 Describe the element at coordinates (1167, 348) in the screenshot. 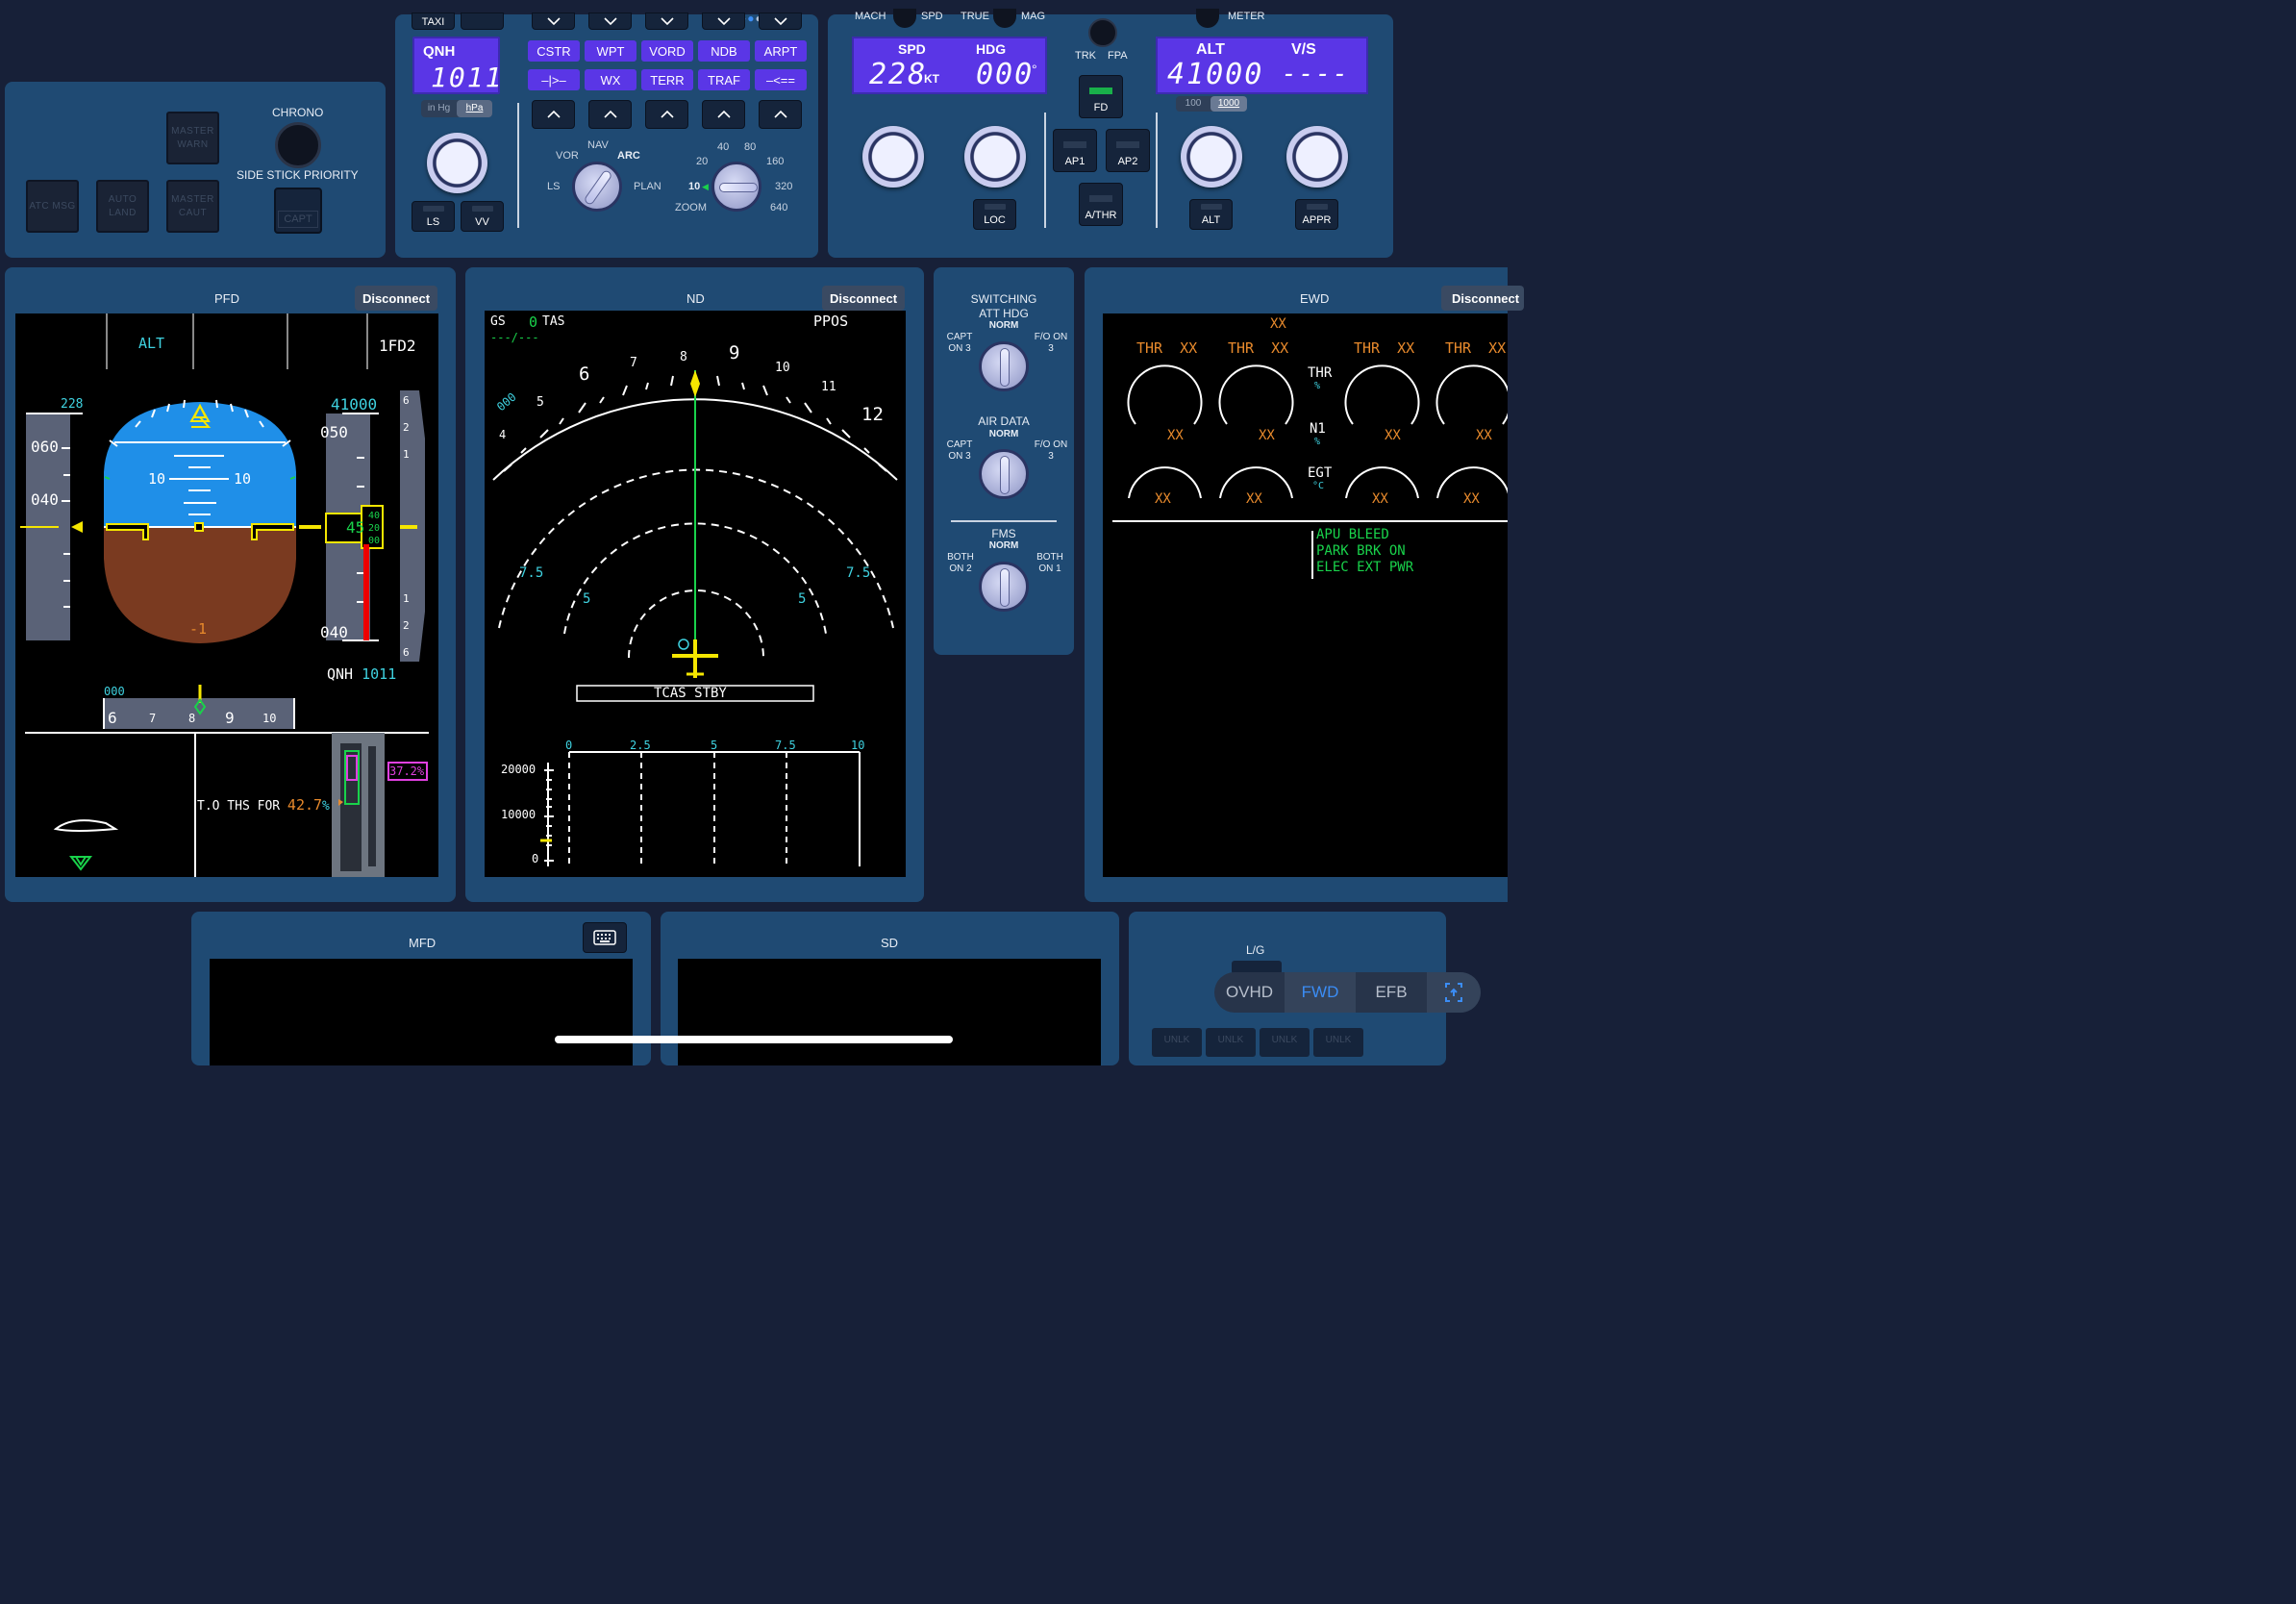

I see `thr-xx-1: THR XX` at that location.